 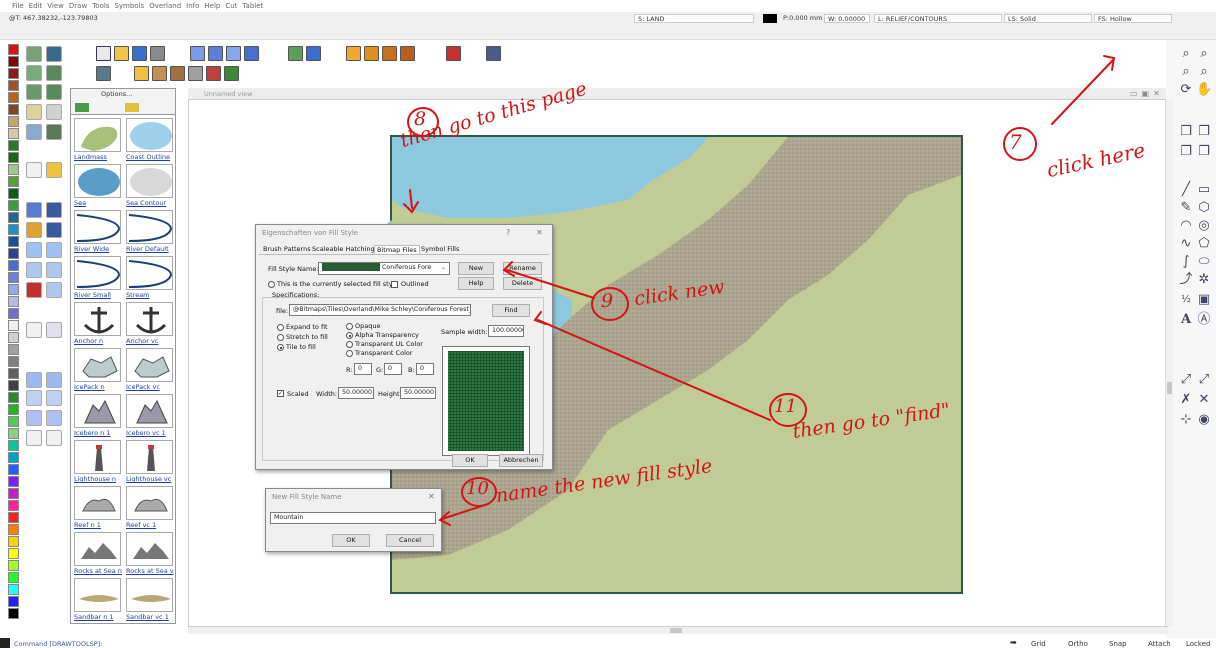 What do you see at coordinates (5, 643) in the screenshot?
I see `current-color-swatch` at bounding box center [5, 643].